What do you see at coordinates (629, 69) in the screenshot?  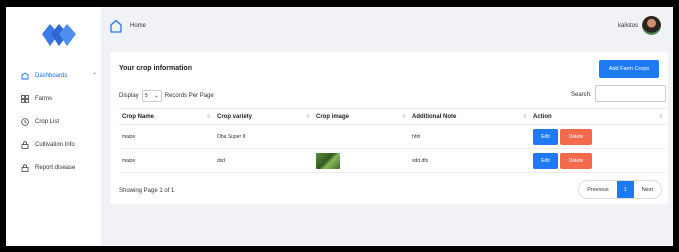 I see `add-farm-crops-button: Add Farm Crops` at bounding box center [629, 69].